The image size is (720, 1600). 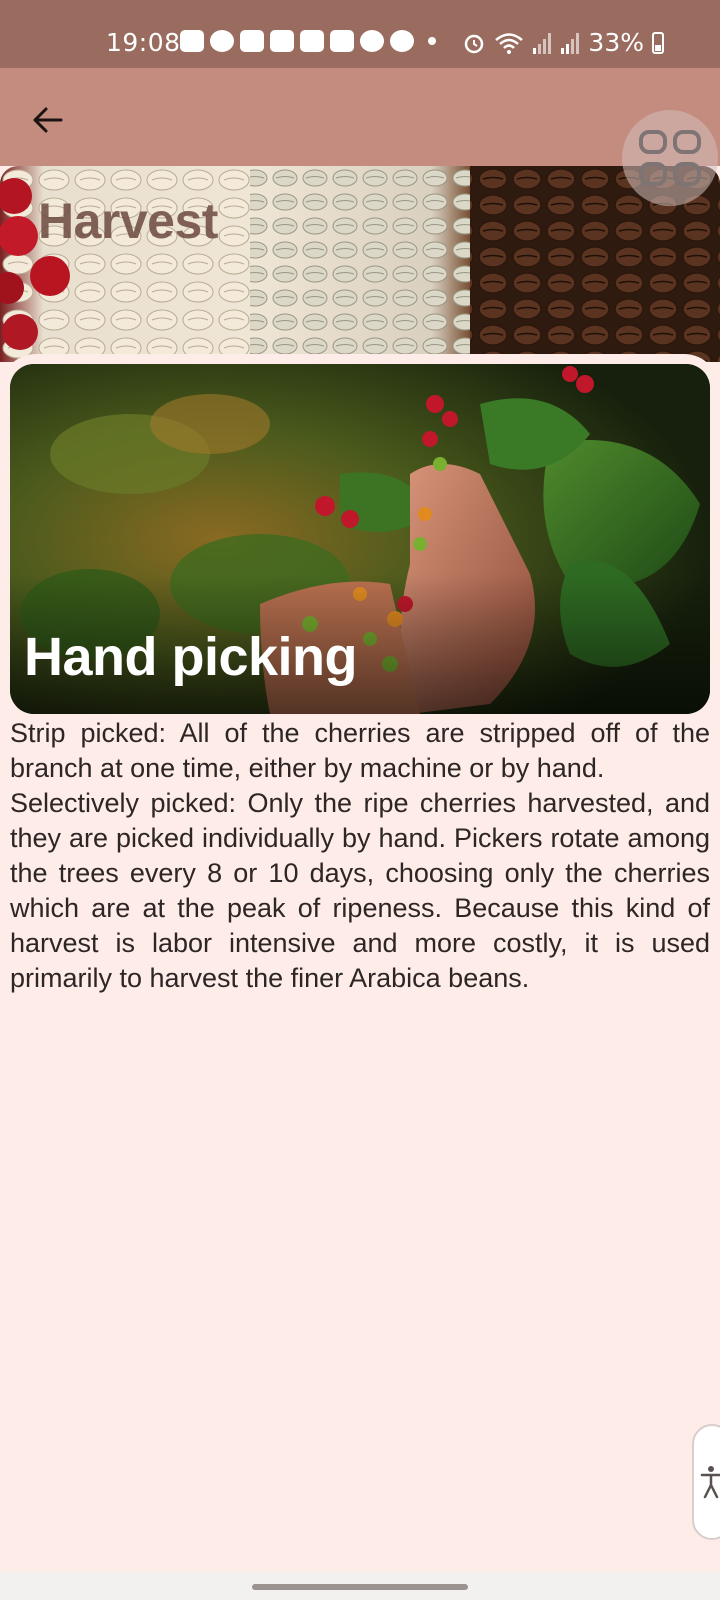 What do you see at coordinates (128, 221) in the screenshot?
I see `page-title: Harvest` at bounding box center [128, 221].